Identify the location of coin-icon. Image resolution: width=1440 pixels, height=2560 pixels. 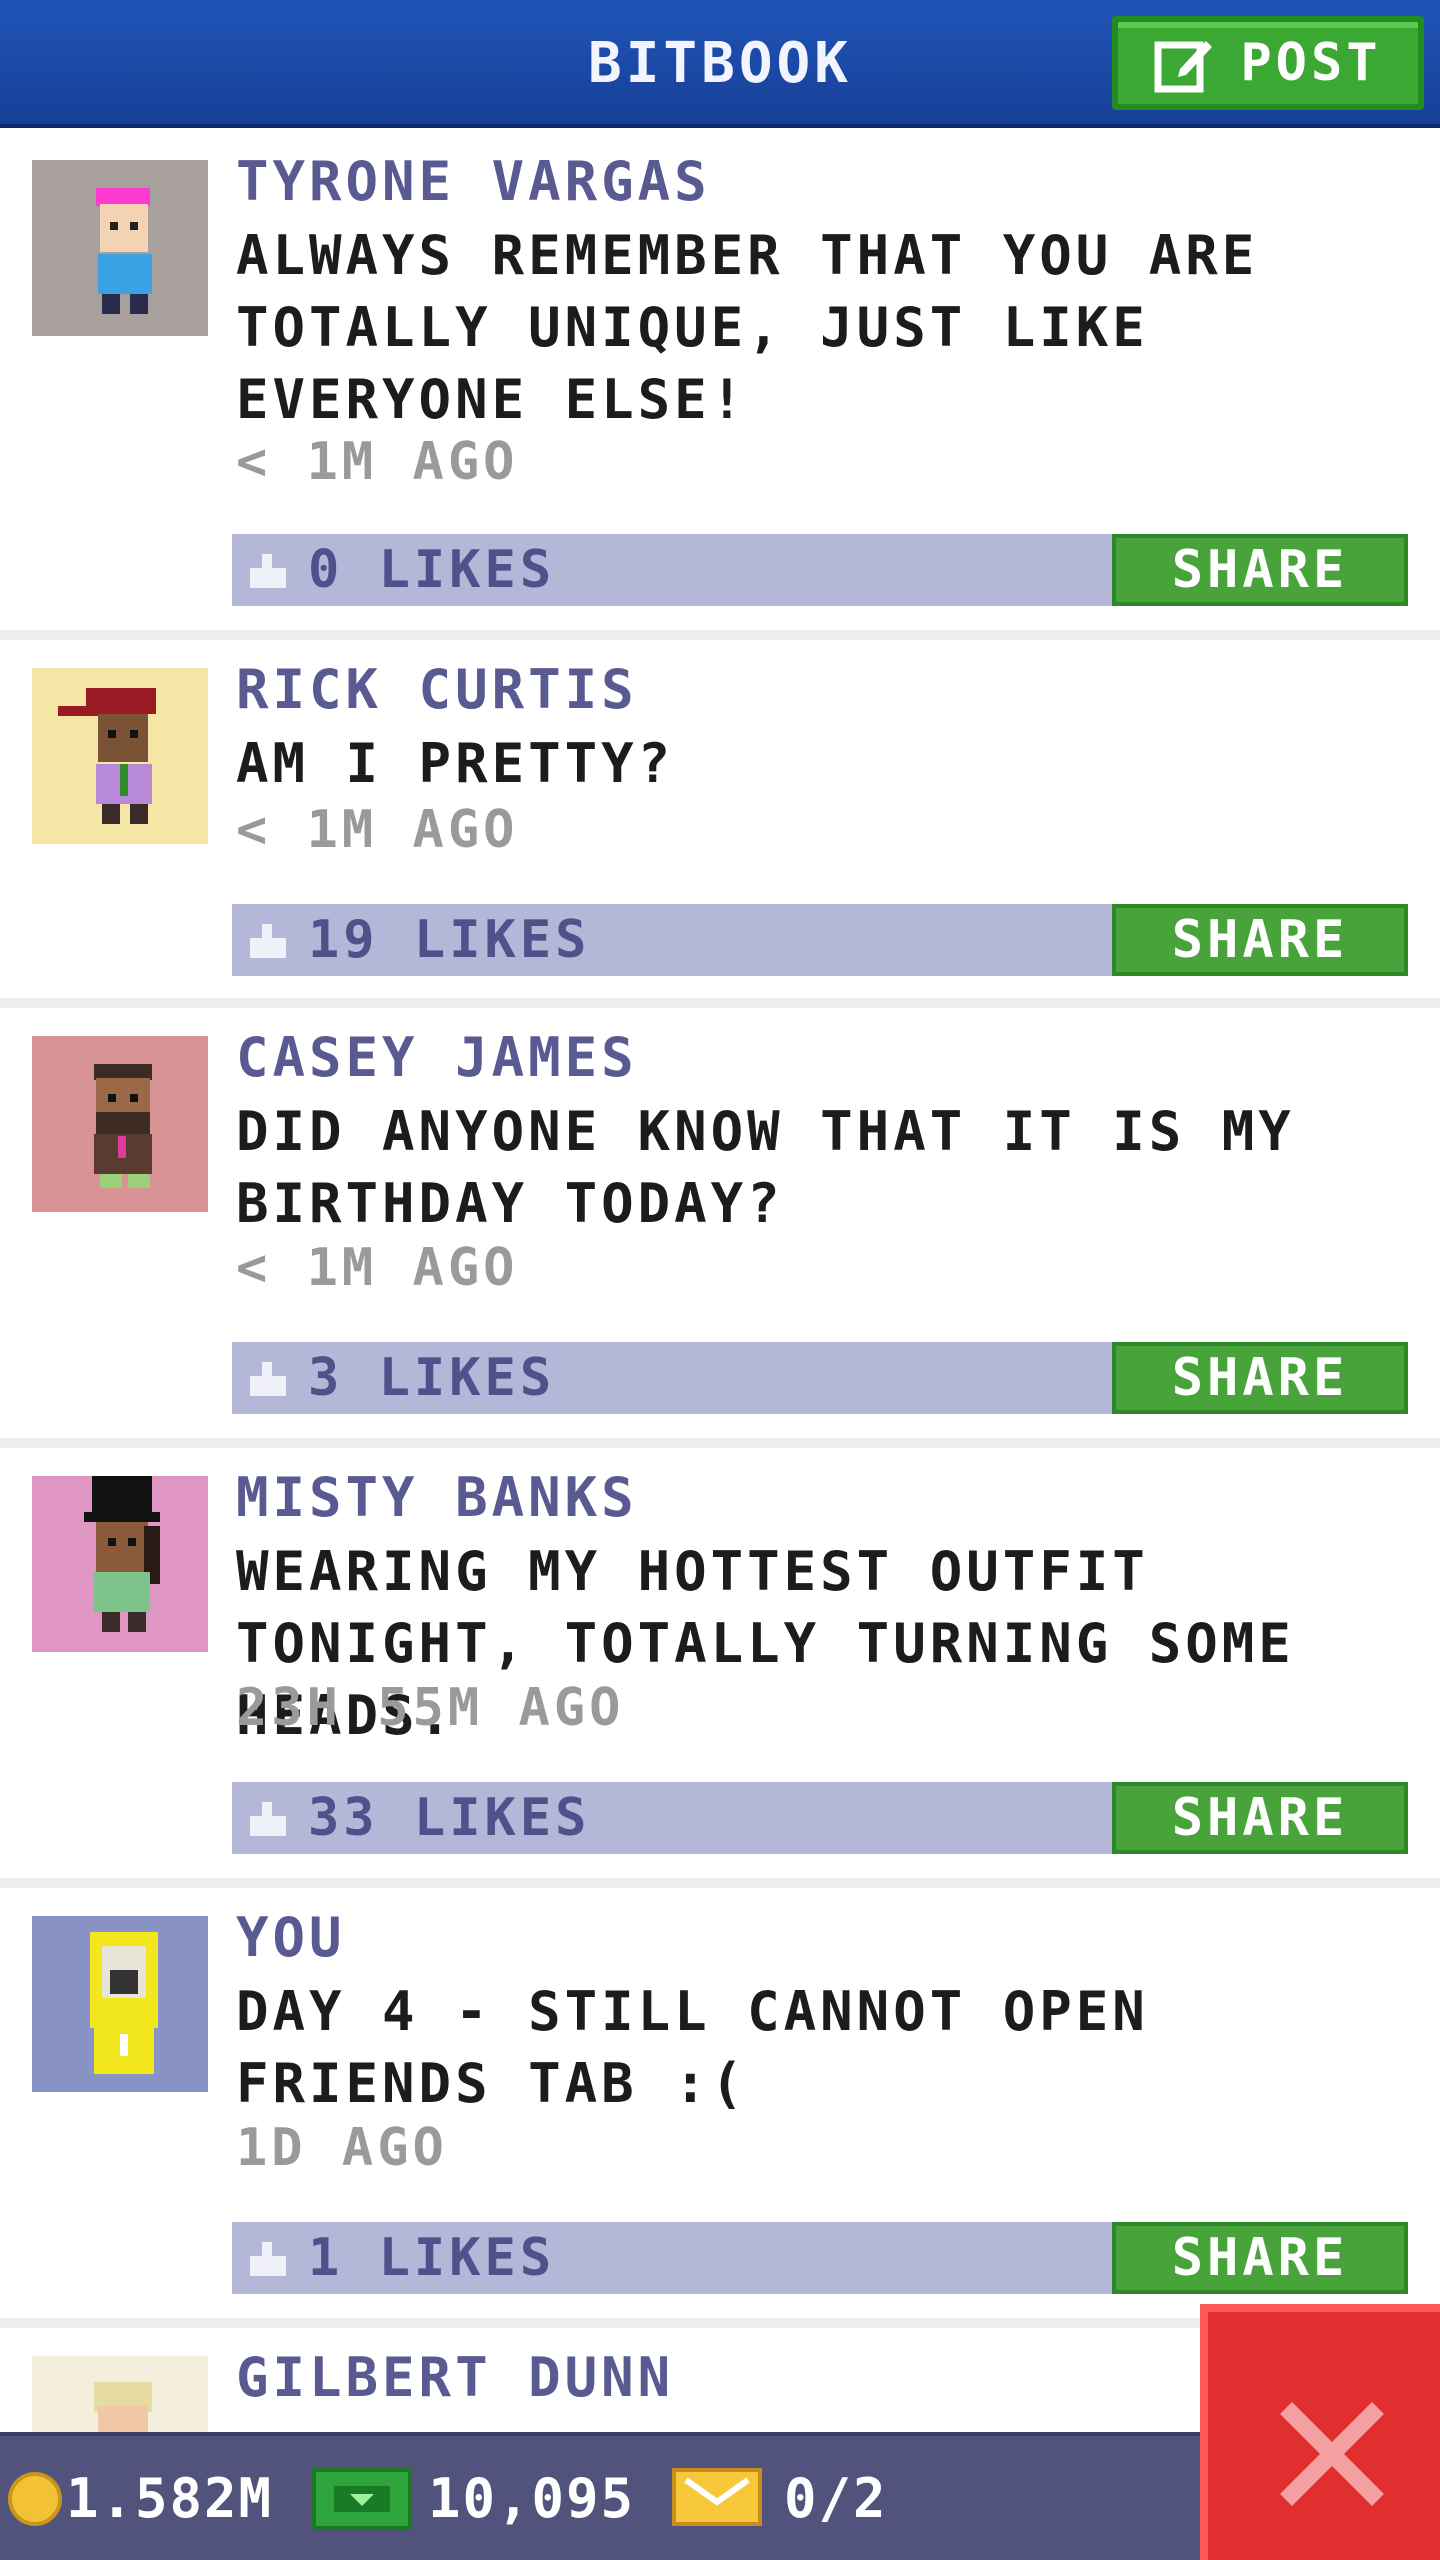
(35, 2499).